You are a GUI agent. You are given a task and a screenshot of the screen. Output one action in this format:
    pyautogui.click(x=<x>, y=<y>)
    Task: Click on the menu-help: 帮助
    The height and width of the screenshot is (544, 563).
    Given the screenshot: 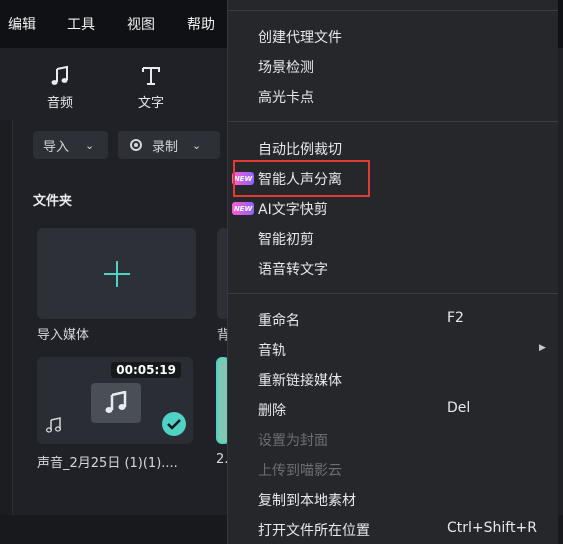 What is the action you would take?
    pyautogui.click(x=201, y=24)
    